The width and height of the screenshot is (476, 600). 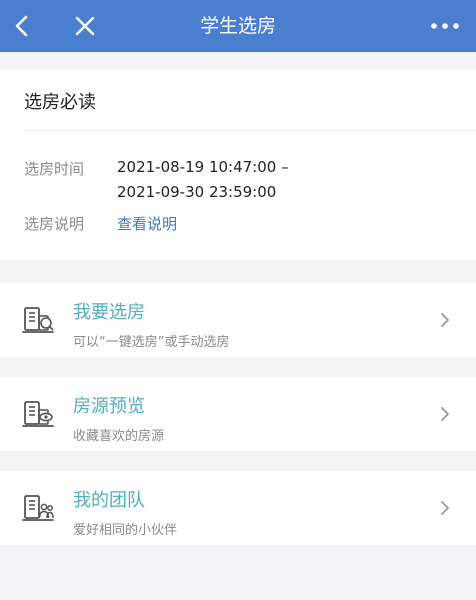 What do you see at coordinates (238, 414) in the screenshot?
I see `menu-item-room-preview: 房源预览 收藏喜欢的房源` at bounding box center [238, 414].